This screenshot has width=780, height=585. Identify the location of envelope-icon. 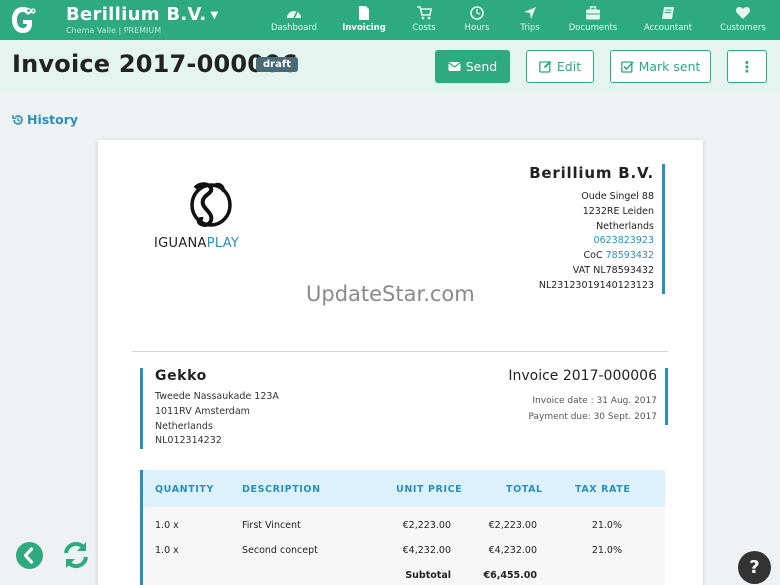
(454, 66).